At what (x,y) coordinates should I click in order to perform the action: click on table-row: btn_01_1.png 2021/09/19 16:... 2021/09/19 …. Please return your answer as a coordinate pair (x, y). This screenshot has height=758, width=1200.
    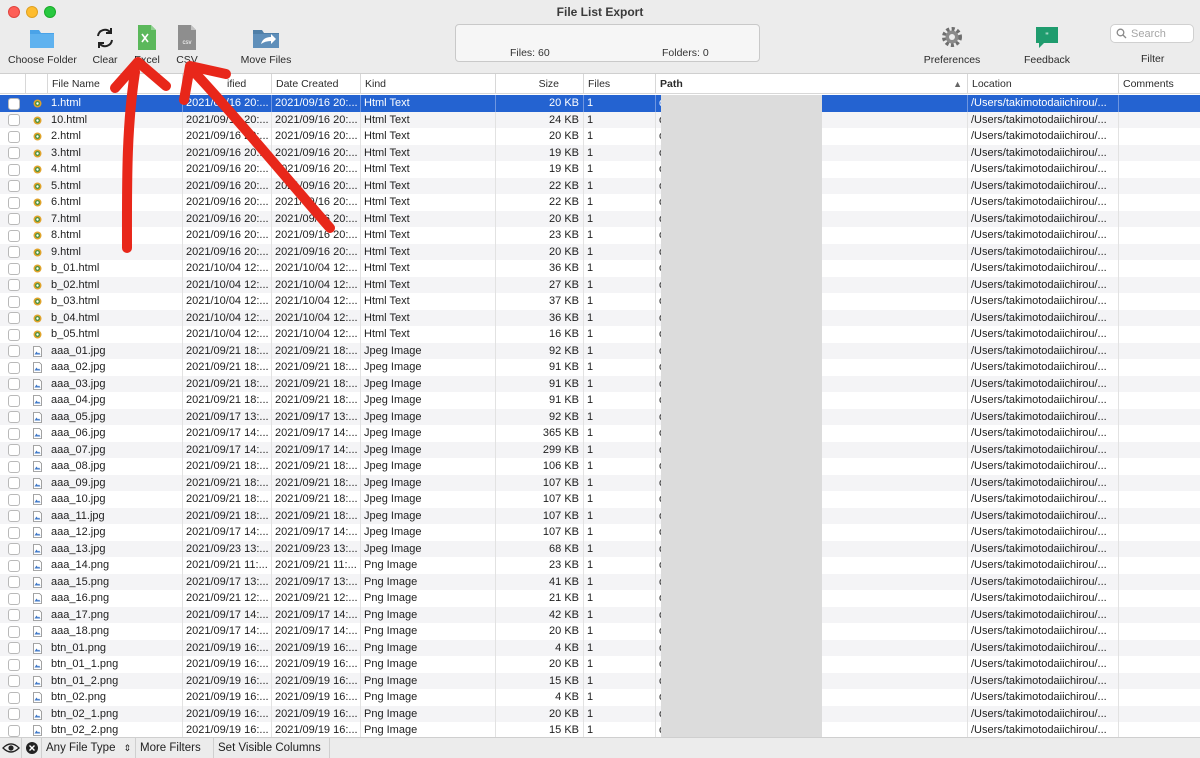
    Looking at the image, I should click on (600, 664).